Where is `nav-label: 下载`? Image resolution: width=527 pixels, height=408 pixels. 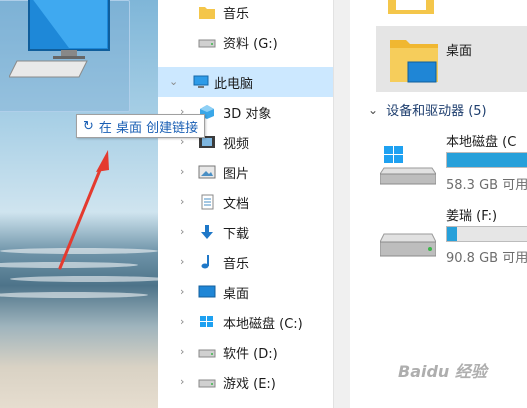
nav-label: 下载 is located at coordinates (236, 234).